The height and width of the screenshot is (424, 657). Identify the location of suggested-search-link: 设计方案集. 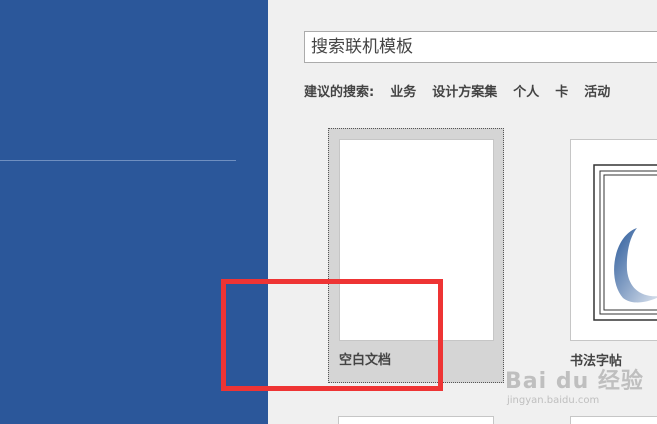
(464, 90).